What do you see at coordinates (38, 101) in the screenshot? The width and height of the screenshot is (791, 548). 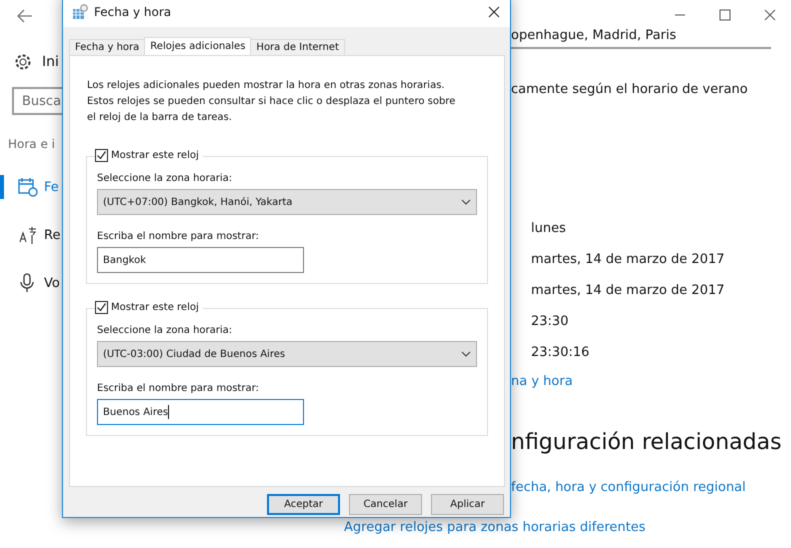 I see `search-field: Busca` at bounding box center [38, 101].